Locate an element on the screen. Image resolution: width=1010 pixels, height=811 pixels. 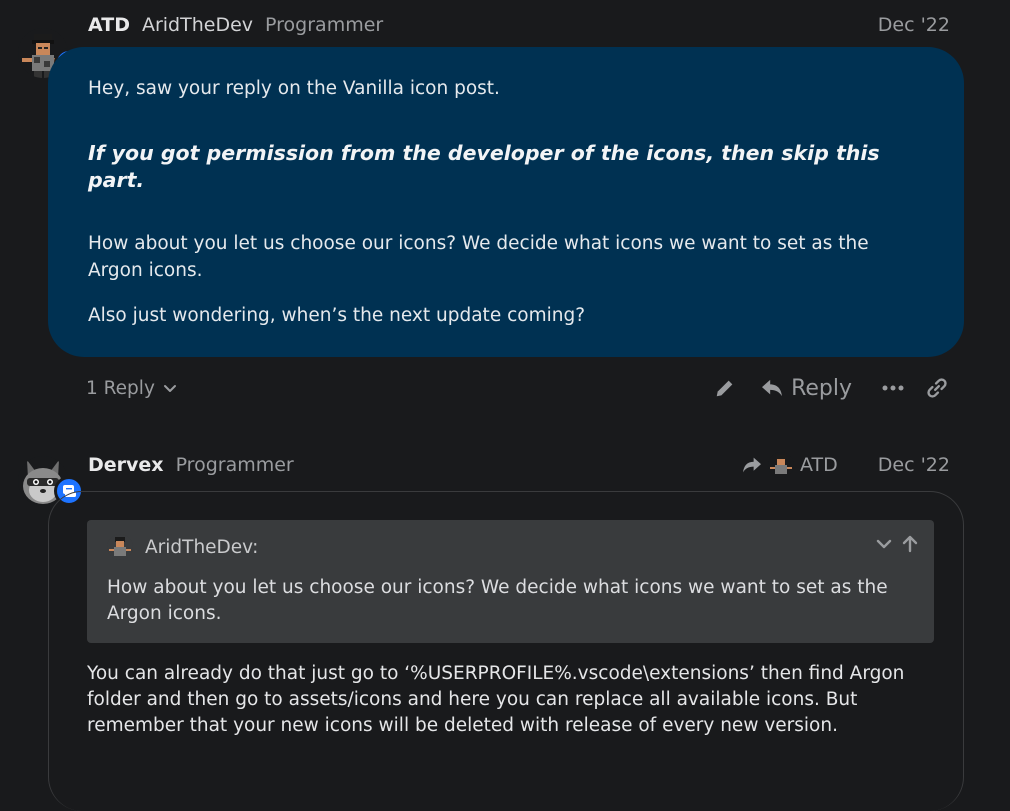
link-icon is located at coordinates (937, 388).